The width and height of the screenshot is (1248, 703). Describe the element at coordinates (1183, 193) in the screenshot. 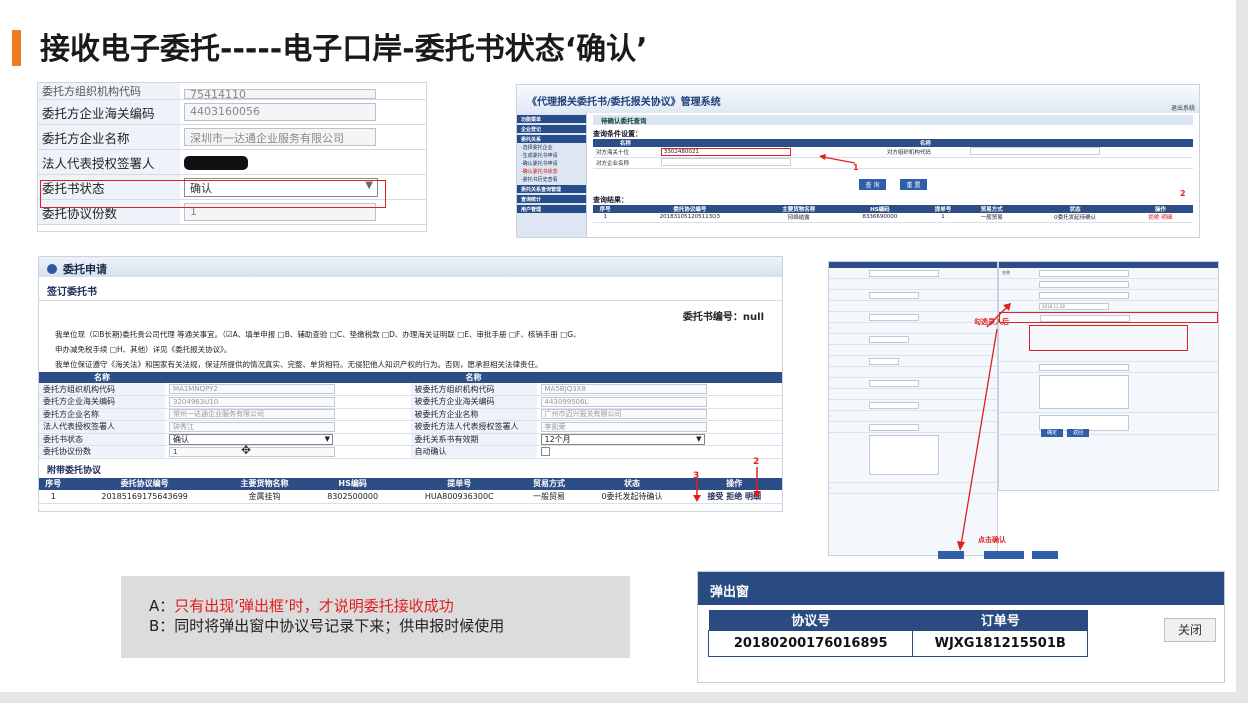

I see `annot-2: 2` at that location.